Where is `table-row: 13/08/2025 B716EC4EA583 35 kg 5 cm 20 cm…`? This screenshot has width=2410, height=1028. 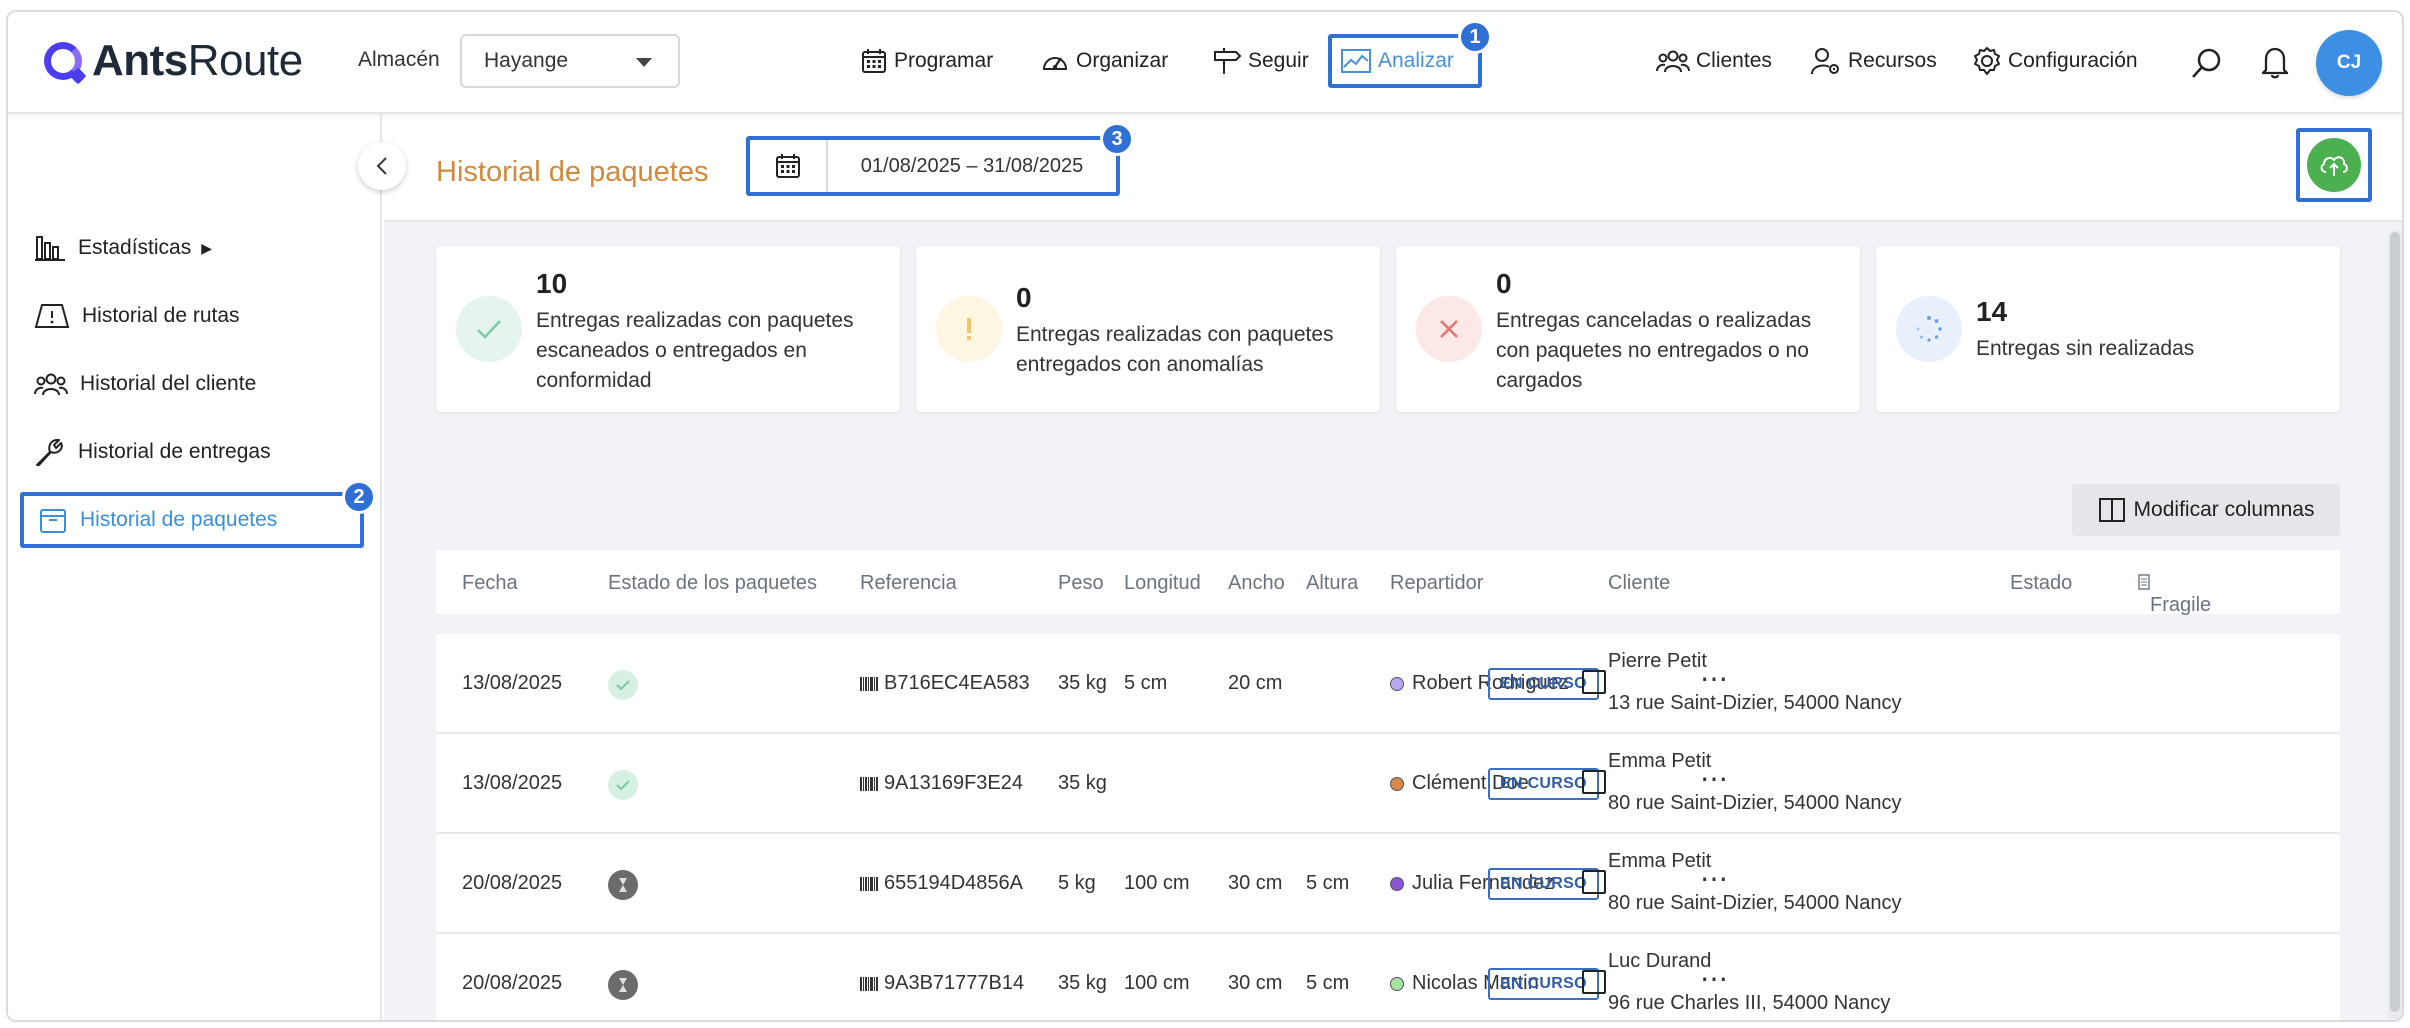 table-row: 13/08/2025 B716EC4EA583 35 kg 5 cm 20 cm… is located at coordinates (1388, 684).